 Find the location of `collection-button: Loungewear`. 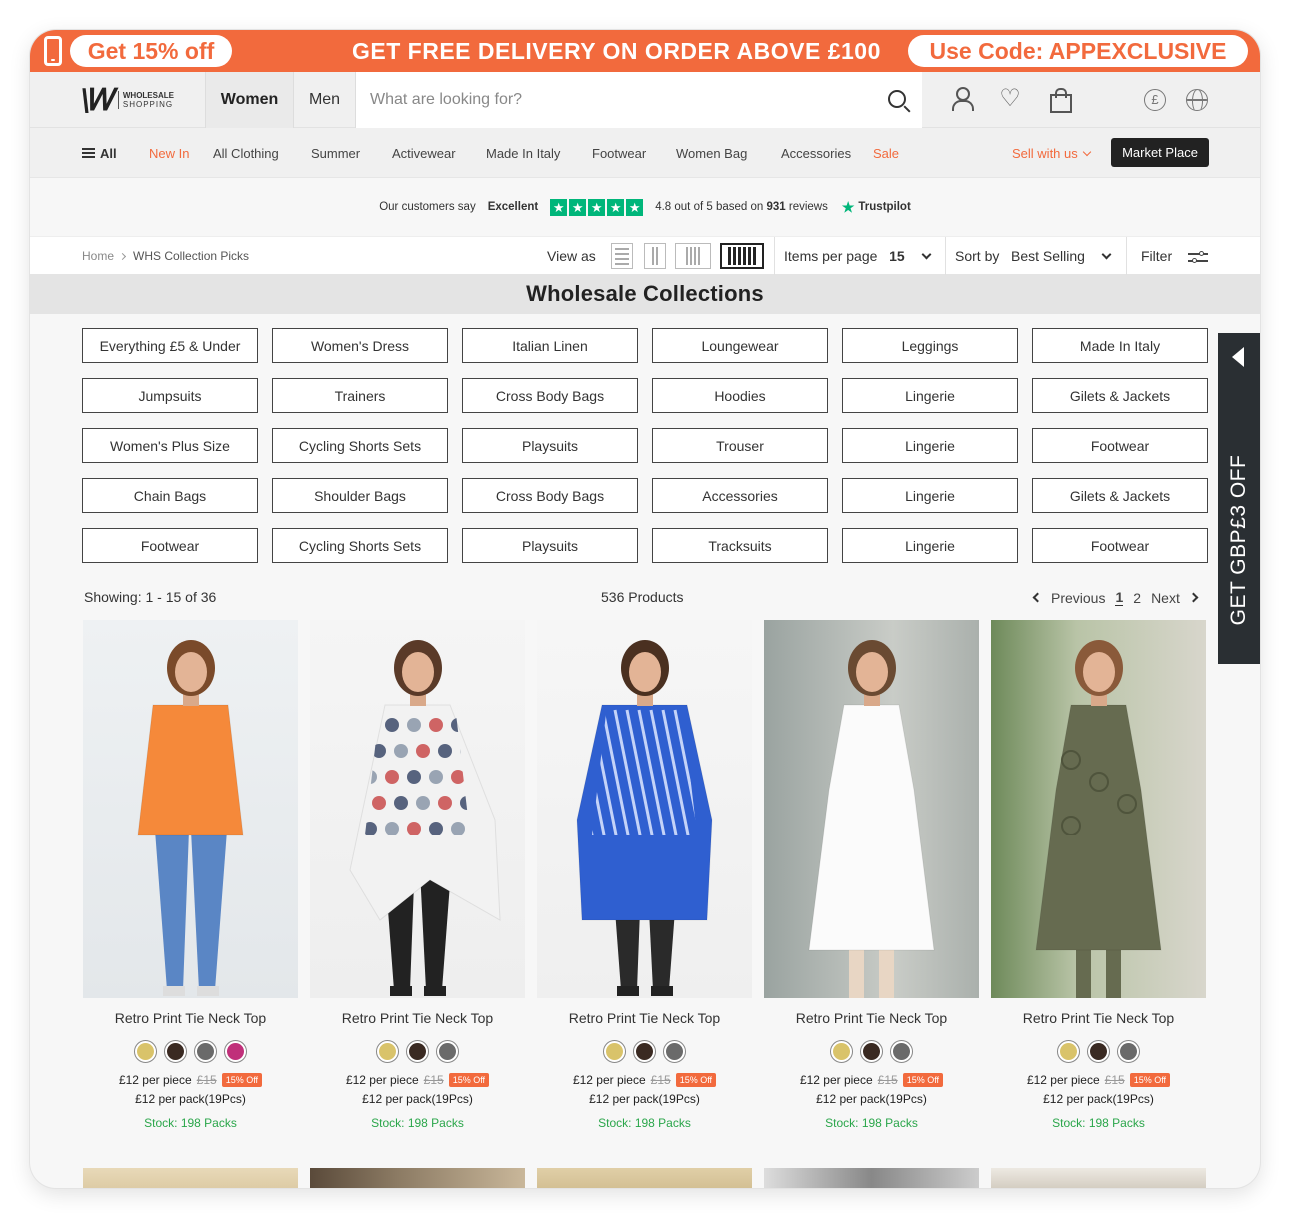

collection-button: Loungewear is located at coordinates (740, 345).